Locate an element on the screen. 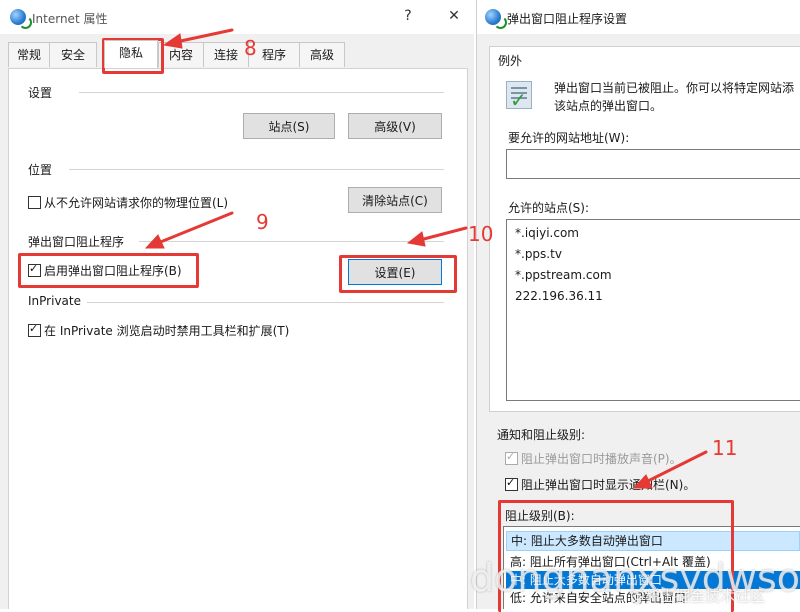  internet-properties-titlebar: Internet 属性 ? ✕ is located at coordinates (237, 17).